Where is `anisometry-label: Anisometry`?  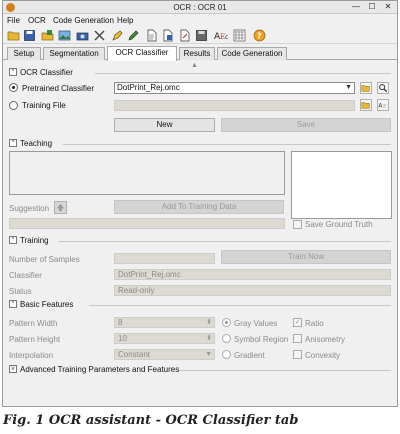
anisometry-label: Anisometry is located at coordinates (325, 339).